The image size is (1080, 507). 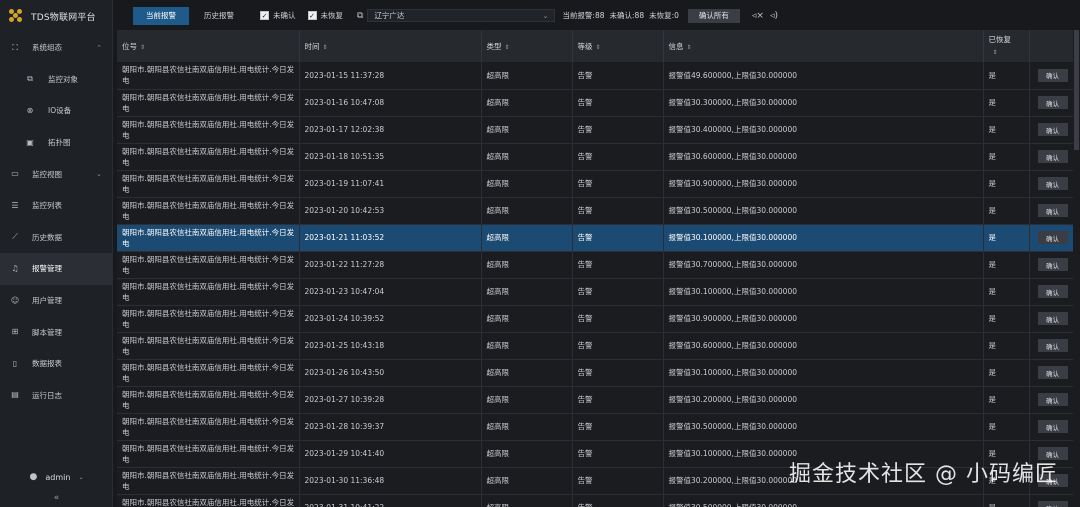 What do you see at coordinates (15, 205) in the screenshot?
I see `list-icon: ☰` at bounding box center [15, 205].